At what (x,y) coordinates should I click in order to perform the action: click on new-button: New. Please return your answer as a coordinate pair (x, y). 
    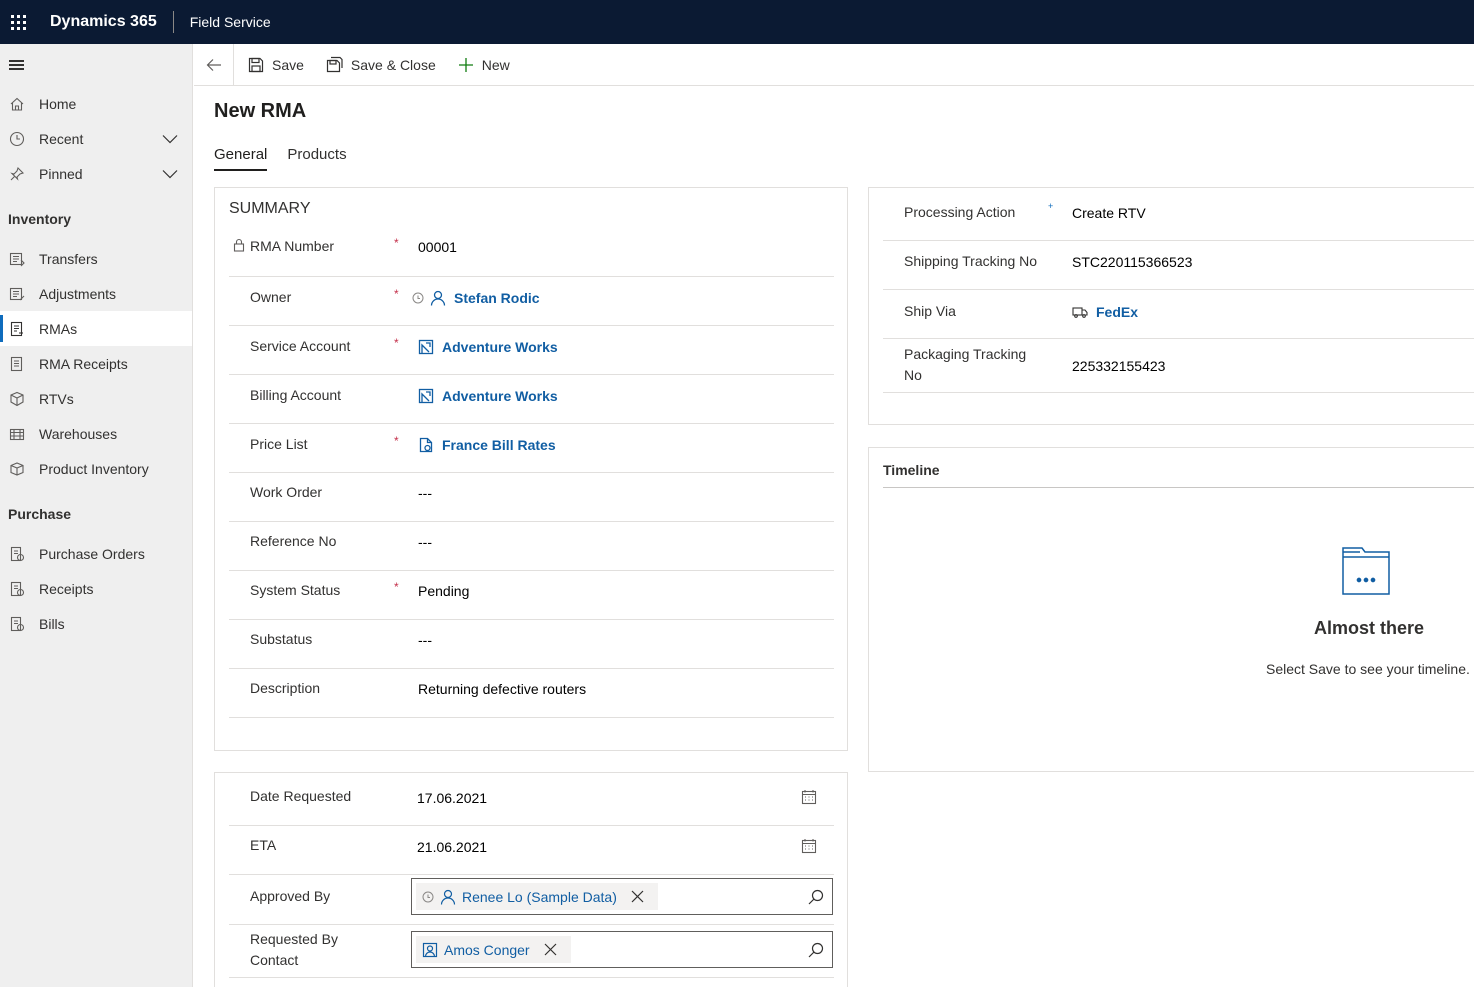
    Looking at the image, I should click on (481, 65).